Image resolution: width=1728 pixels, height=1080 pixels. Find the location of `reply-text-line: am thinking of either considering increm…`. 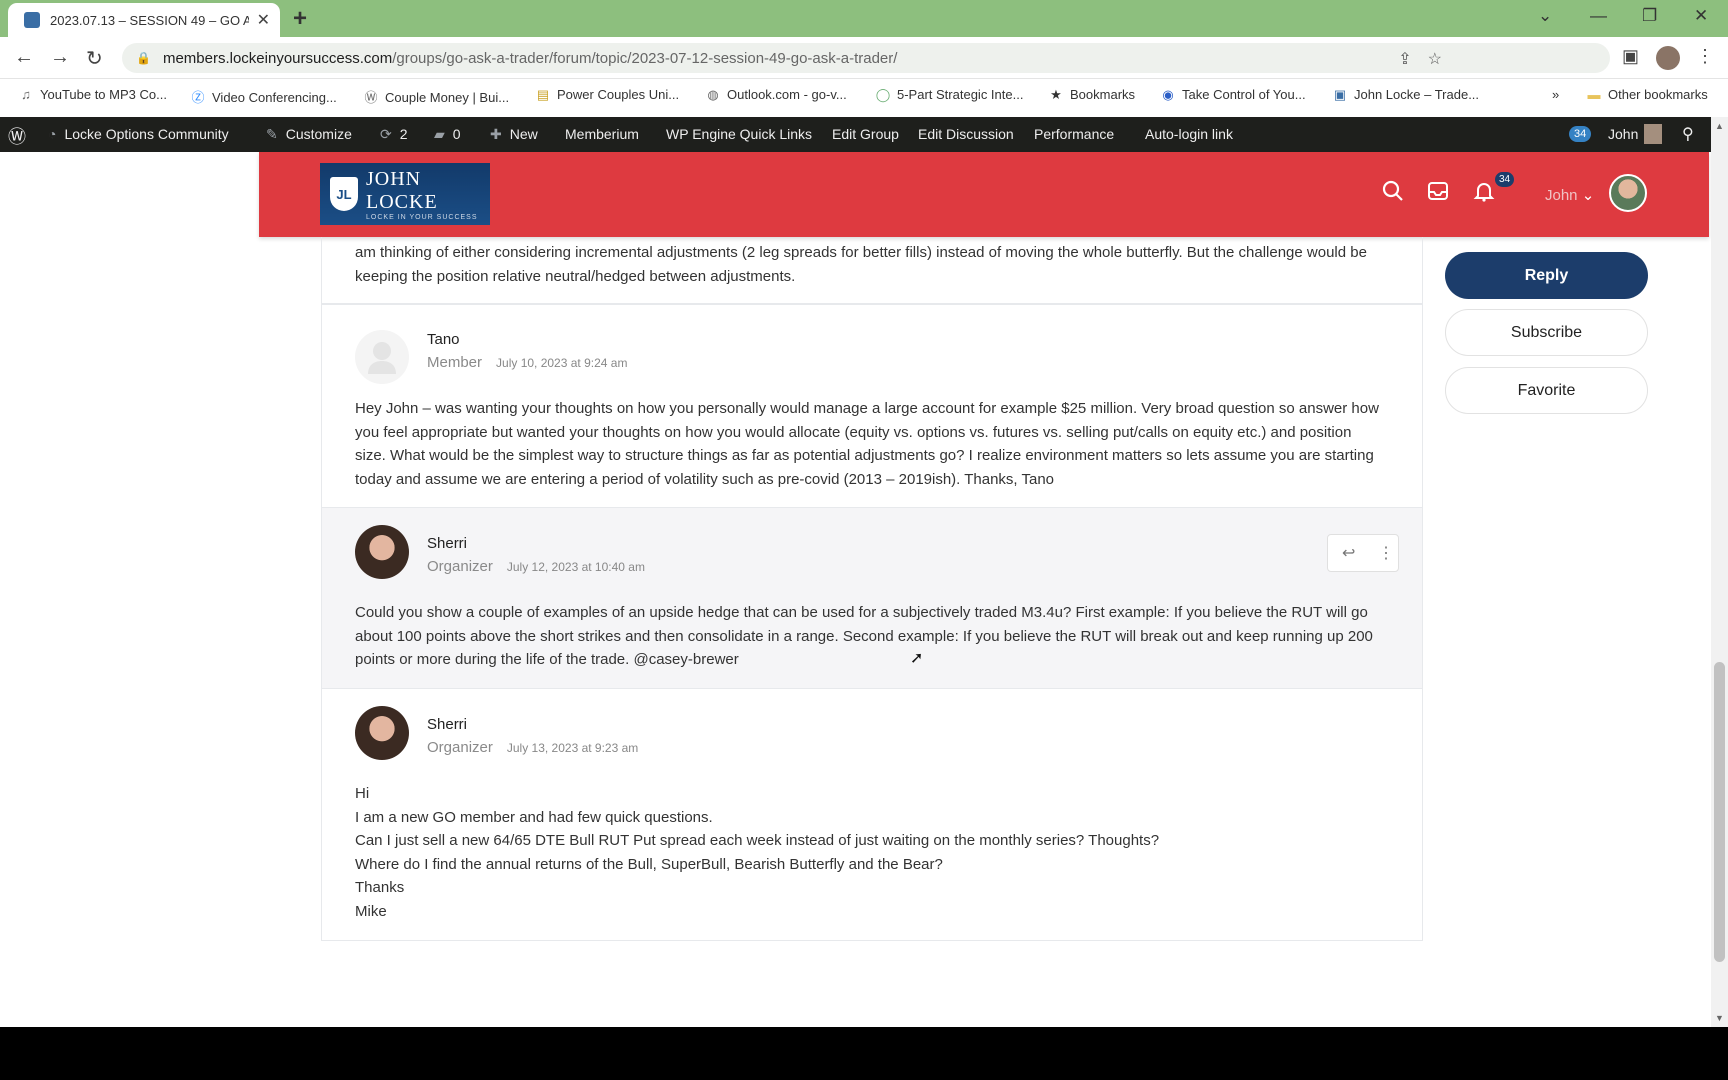

reply-text-line: am thinking of either considering increm… is located at coordinates (861, 252).